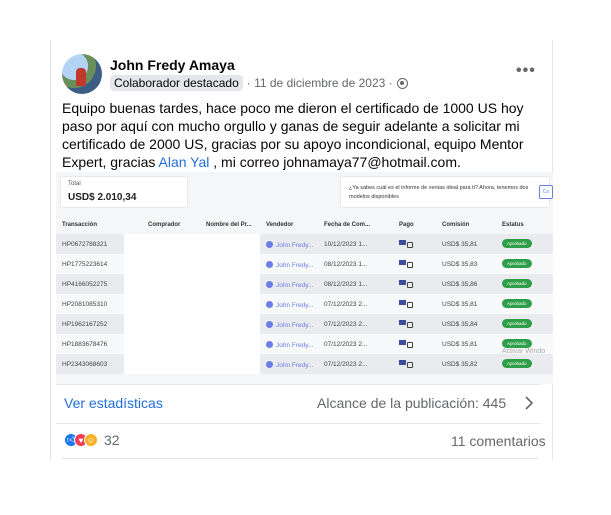  What do you see at coordinates (529, 403) in the screenshot?
I see `chevron-right-icon` at bounding box center [529, 403].